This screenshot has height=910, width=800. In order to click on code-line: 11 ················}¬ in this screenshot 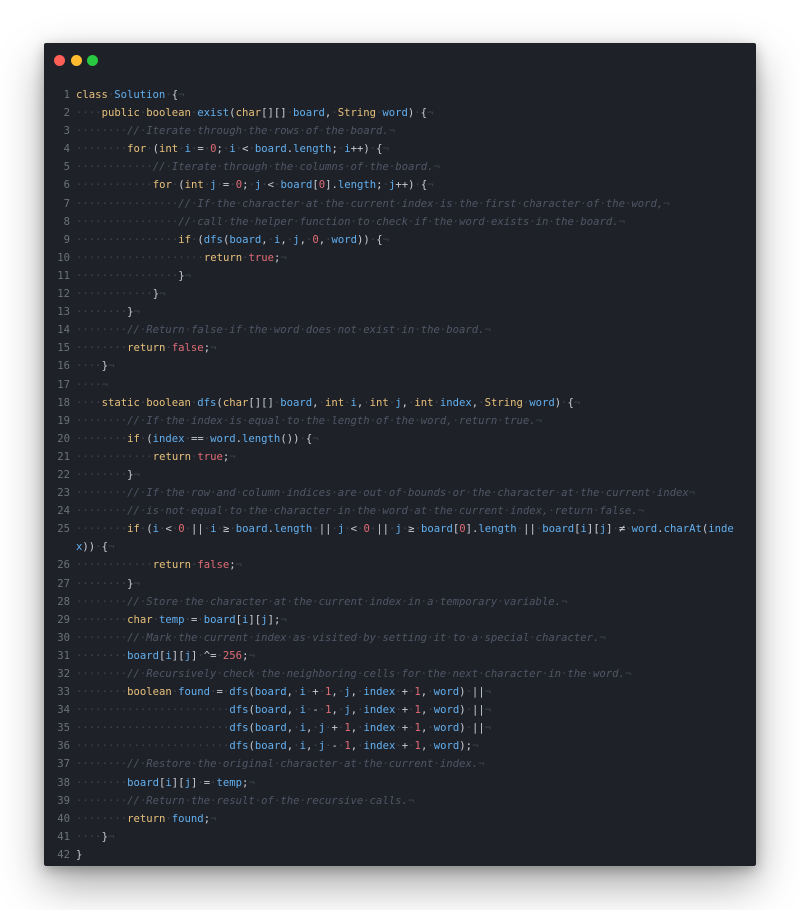, I will do `click(400, 276)`.